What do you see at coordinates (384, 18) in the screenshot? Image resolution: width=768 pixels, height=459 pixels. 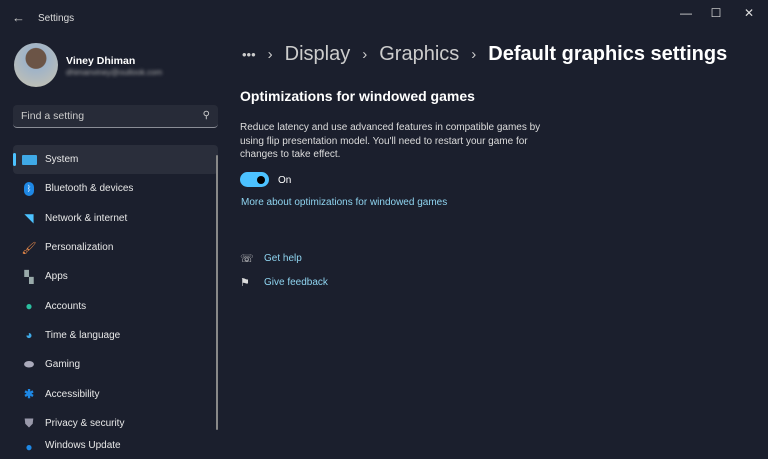 I see `title-bar: ← Settings — ☐ ✕` at bounding box center [384, 18].